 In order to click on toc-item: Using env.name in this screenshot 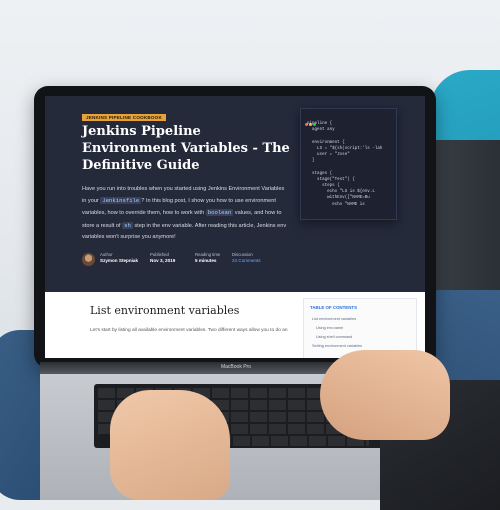, I will do `click(329, 328)`.